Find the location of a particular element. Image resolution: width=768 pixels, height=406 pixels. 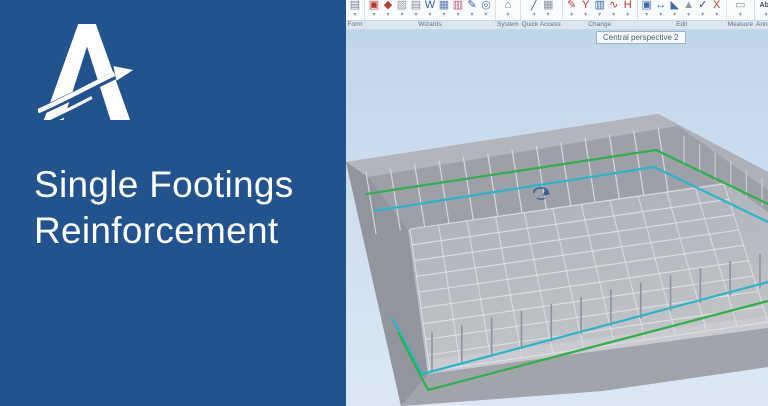

draw-line-icon: ╱ is located at coordinates (534, 5).